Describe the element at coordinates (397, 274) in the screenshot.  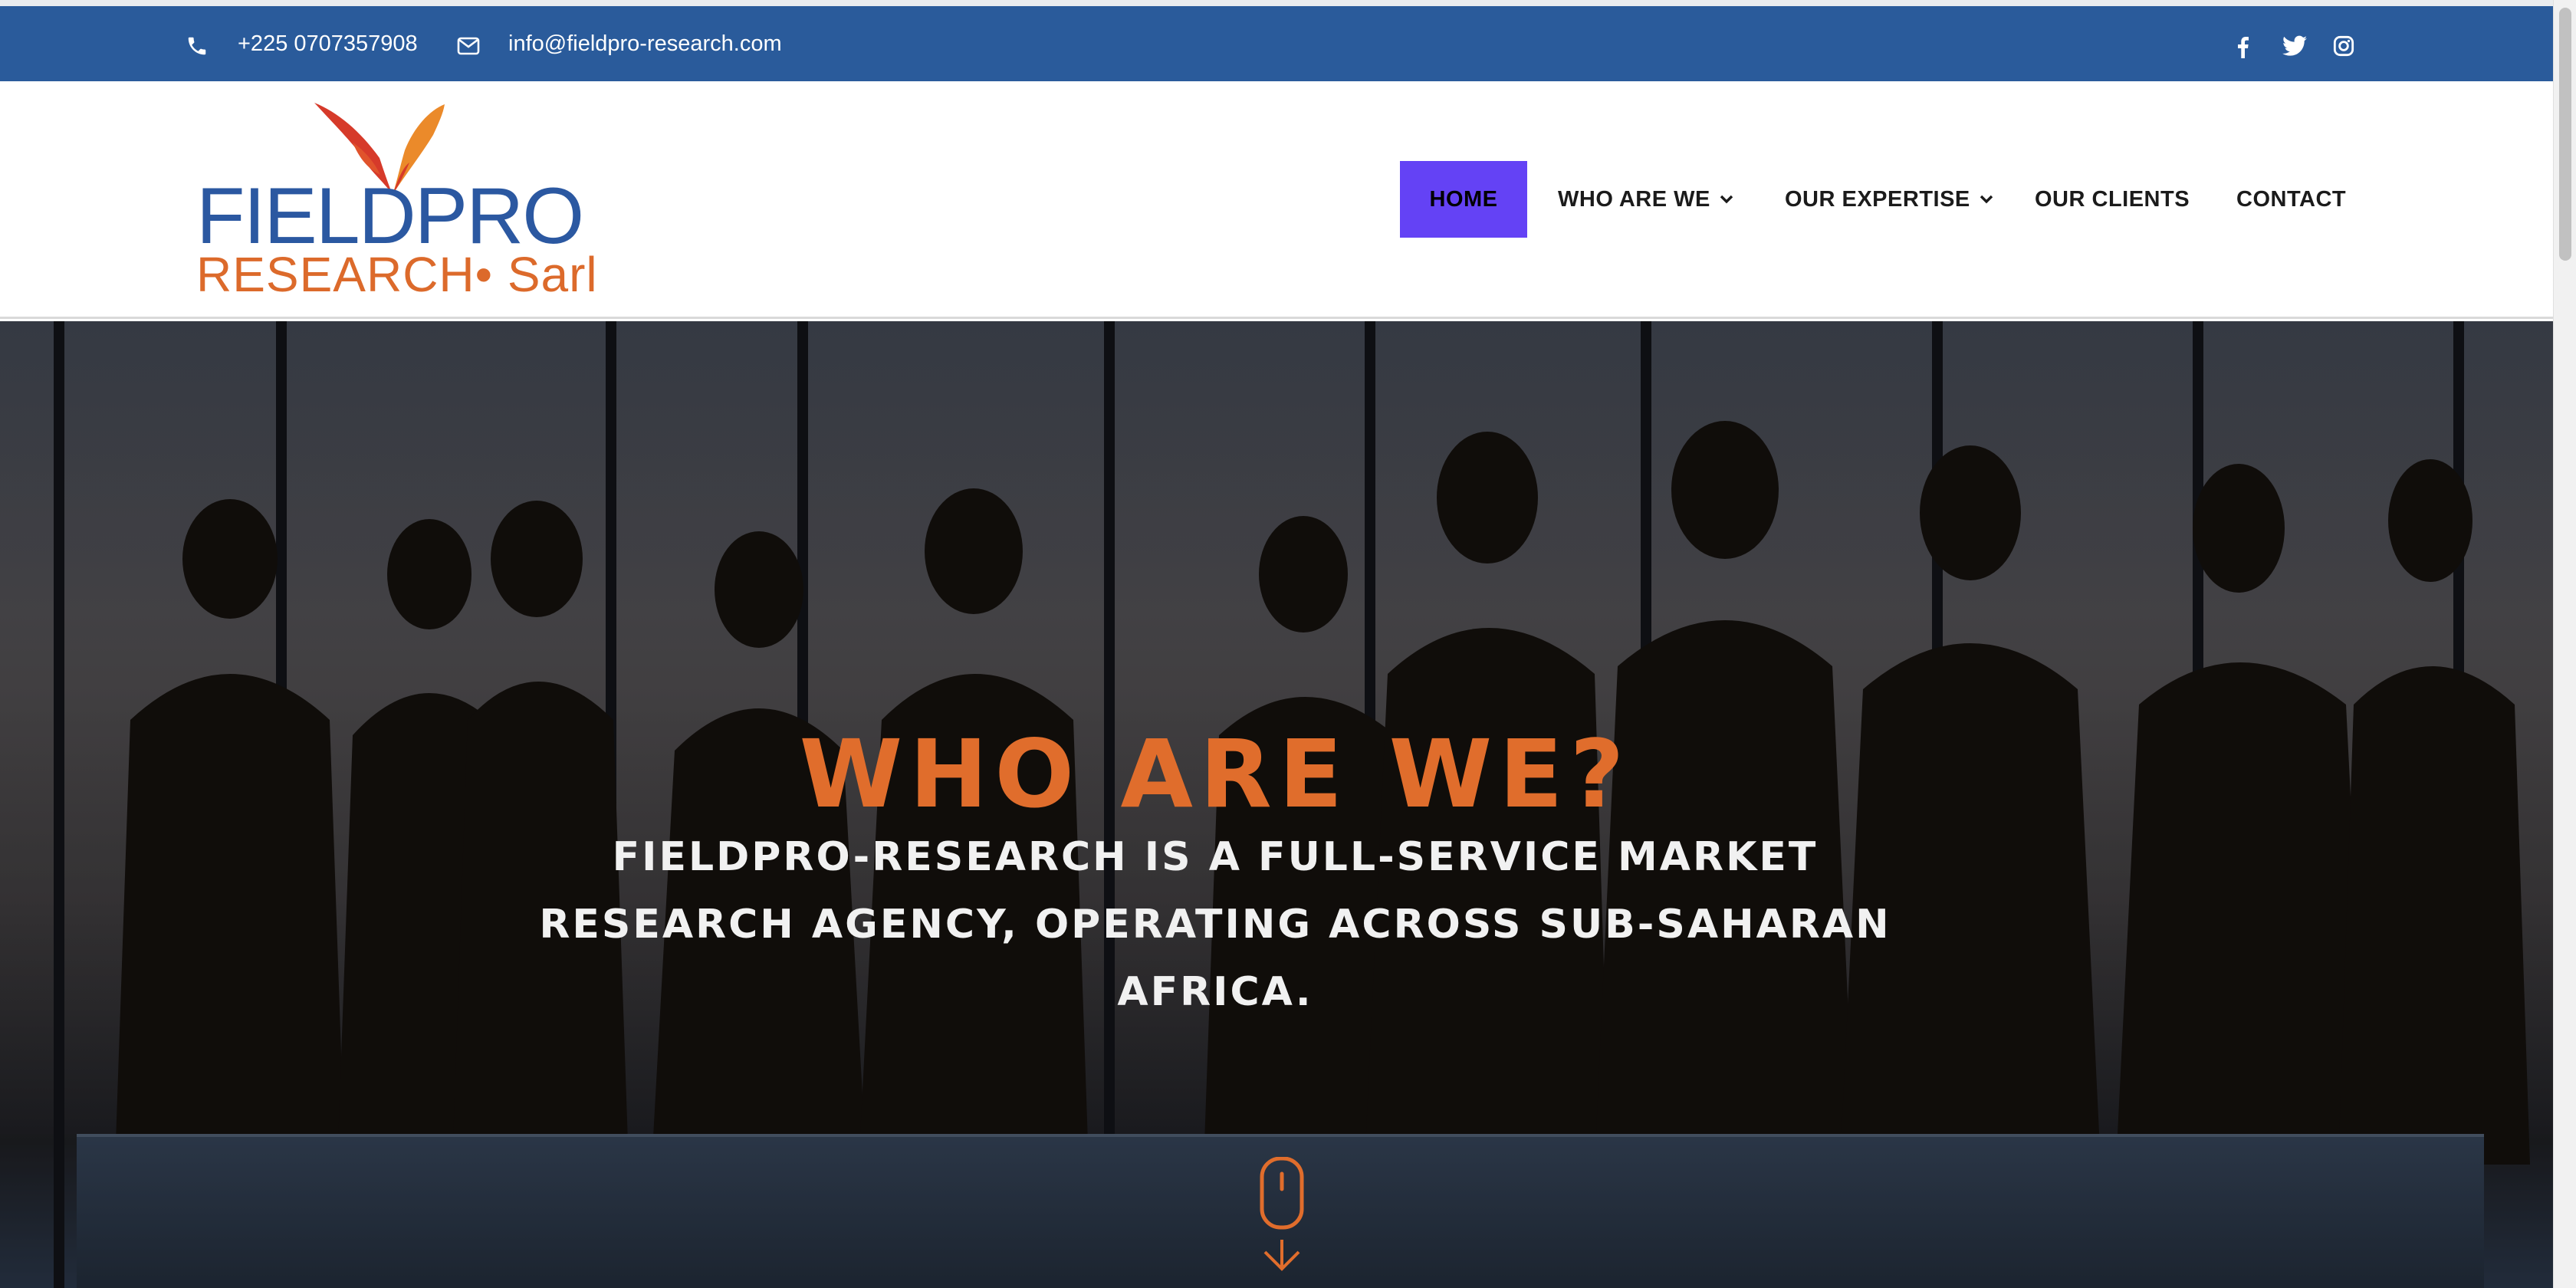
I see `logo-wordmark-research: RESEARCH• Sarl` at that location.